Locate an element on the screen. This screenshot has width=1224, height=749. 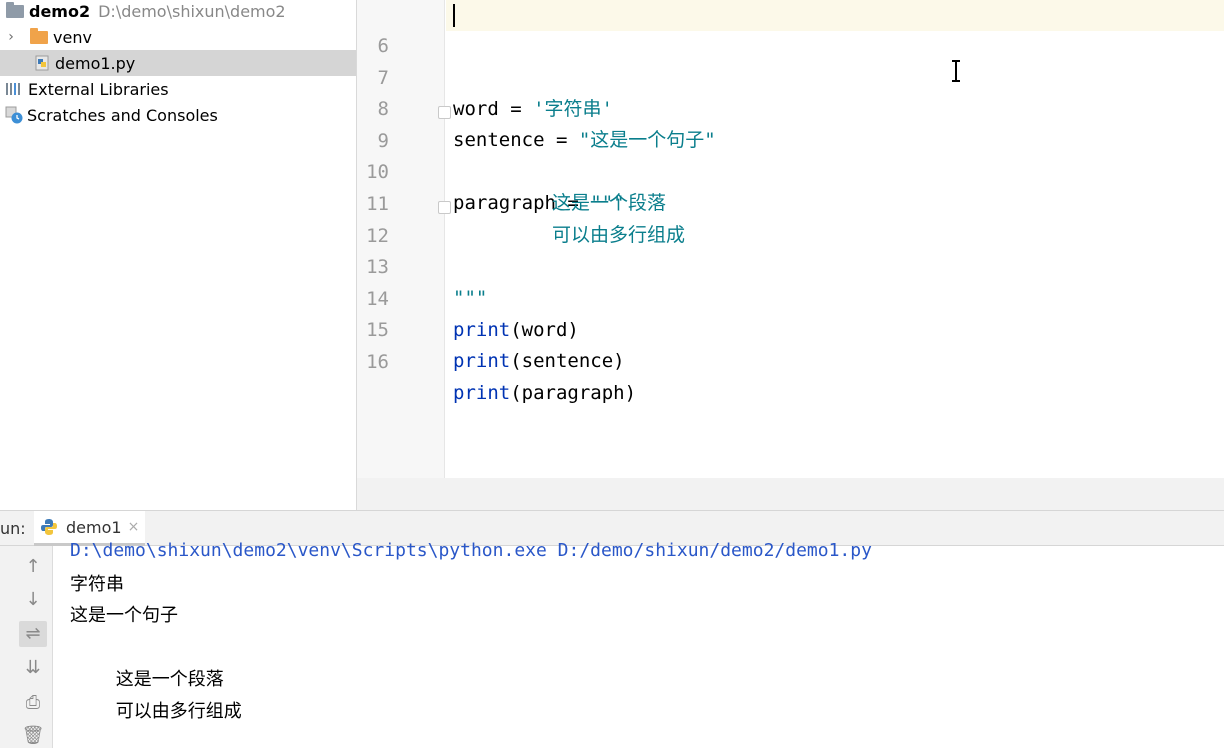
python-icon is located at coordinates (49, 527).